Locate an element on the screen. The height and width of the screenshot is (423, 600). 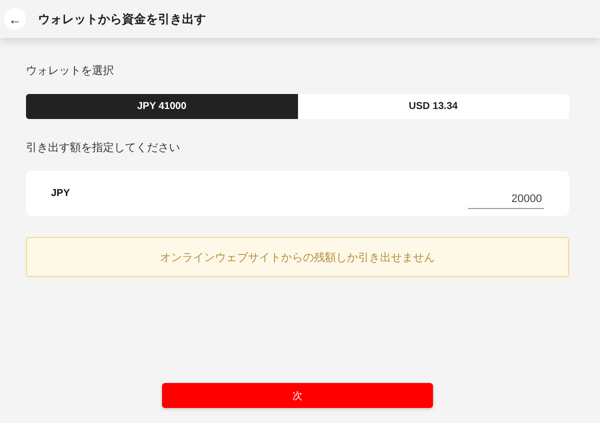
amount-field: 20000 is located at coordinates (506, 199).